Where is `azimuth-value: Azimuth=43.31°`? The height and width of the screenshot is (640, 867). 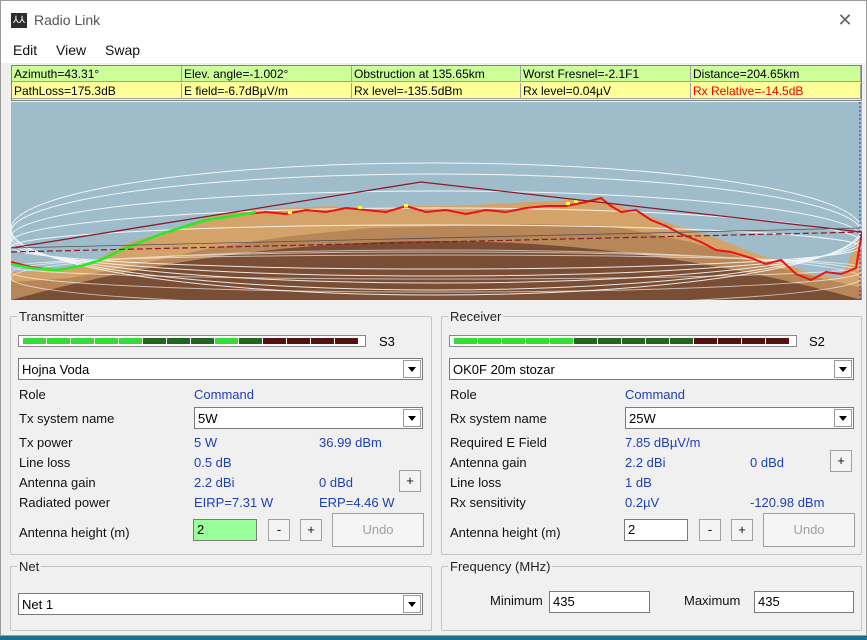
azimuth-value: Azimuth=43.31° is located at coordinates (97, 74).